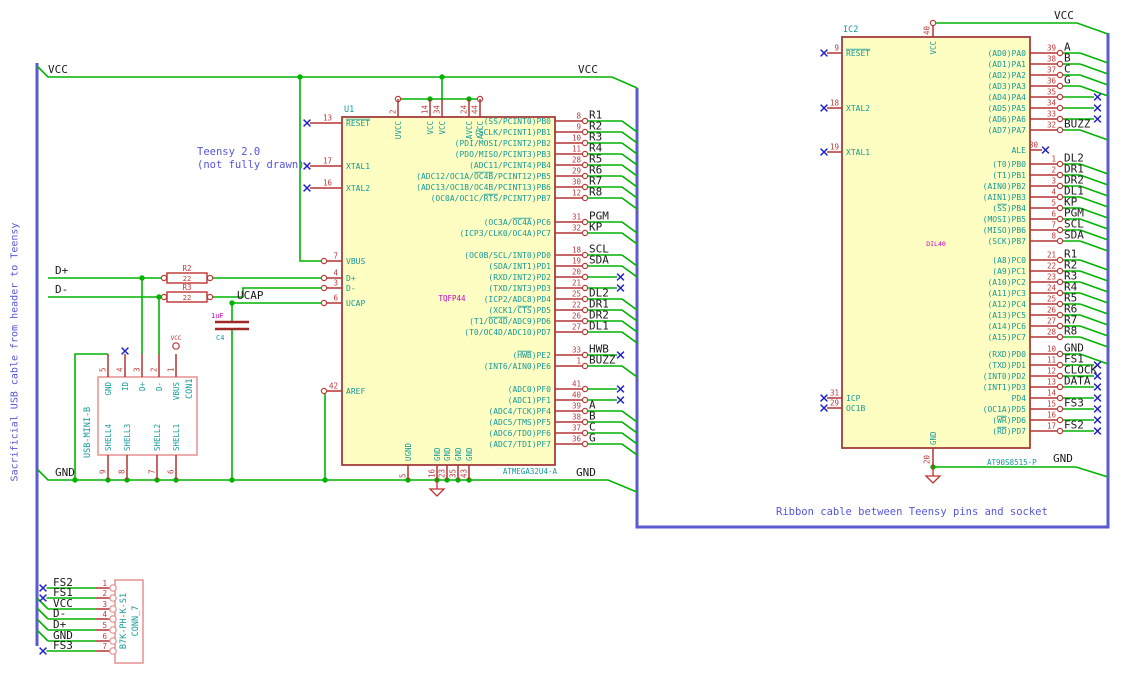  I want to click on pin-name: (A9)PC1, so click(1009, 271).